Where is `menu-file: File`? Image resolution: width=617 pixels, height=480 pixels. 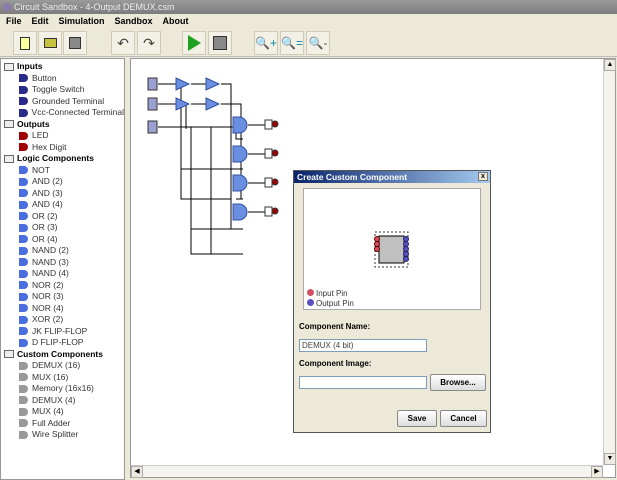 menu-file: File is located at coordinates (14, 21).